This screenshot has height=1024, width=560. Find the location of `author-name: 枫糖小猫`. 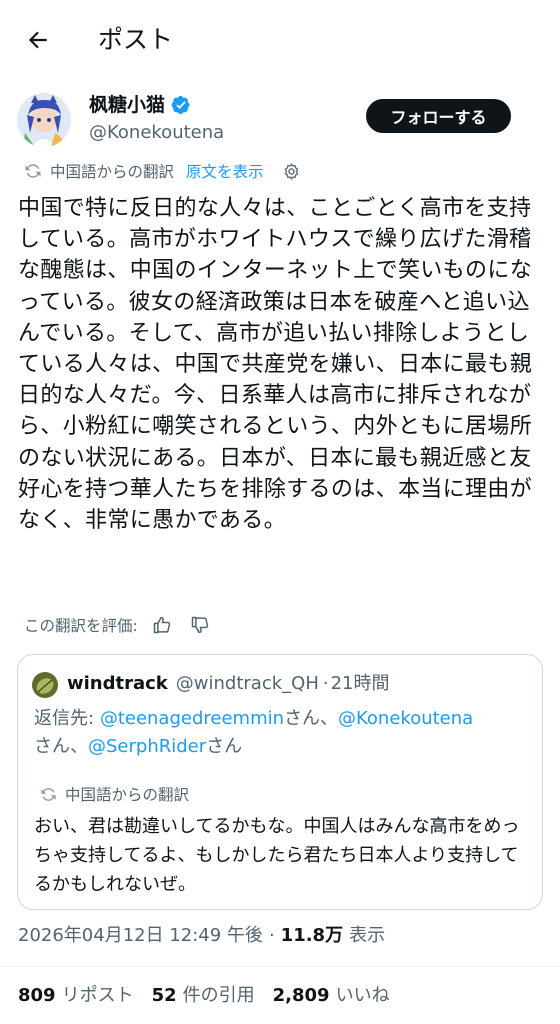

author-name: 枫糖小猫 is located at coordinates (127, 105).